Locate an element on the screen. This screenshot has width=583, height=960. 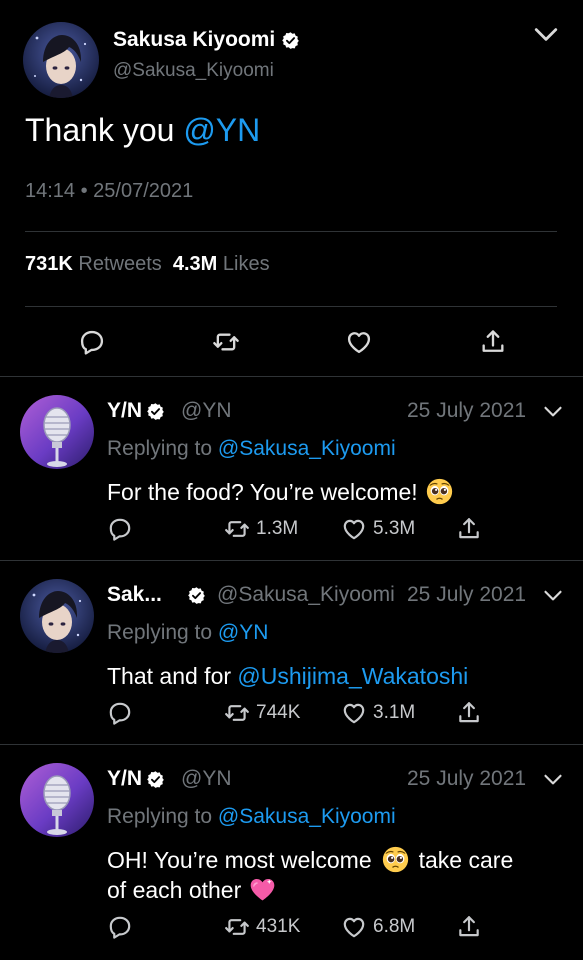
like-button: 3.1M is located at coordinates (378, 713).